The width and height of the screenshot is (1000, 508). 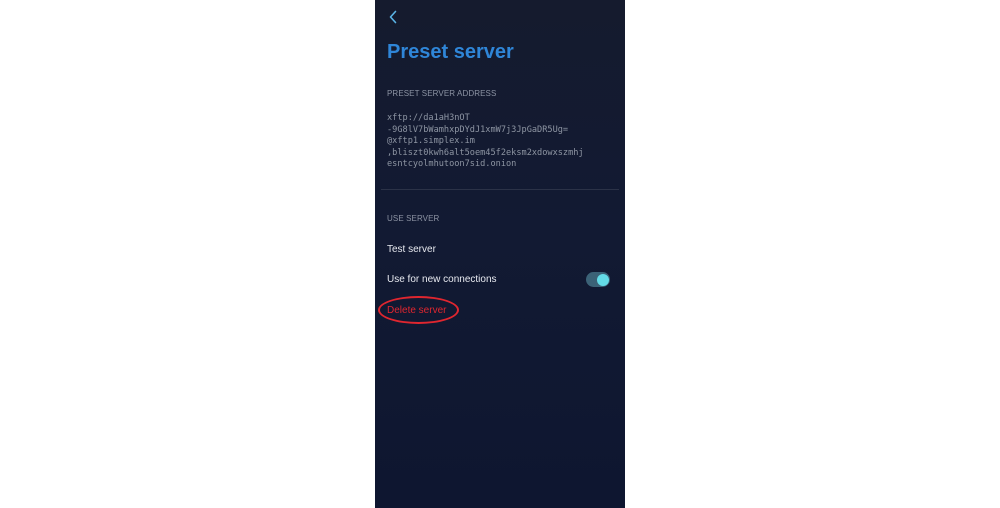 I want to click on section-divider, so click(x=500, y=189).